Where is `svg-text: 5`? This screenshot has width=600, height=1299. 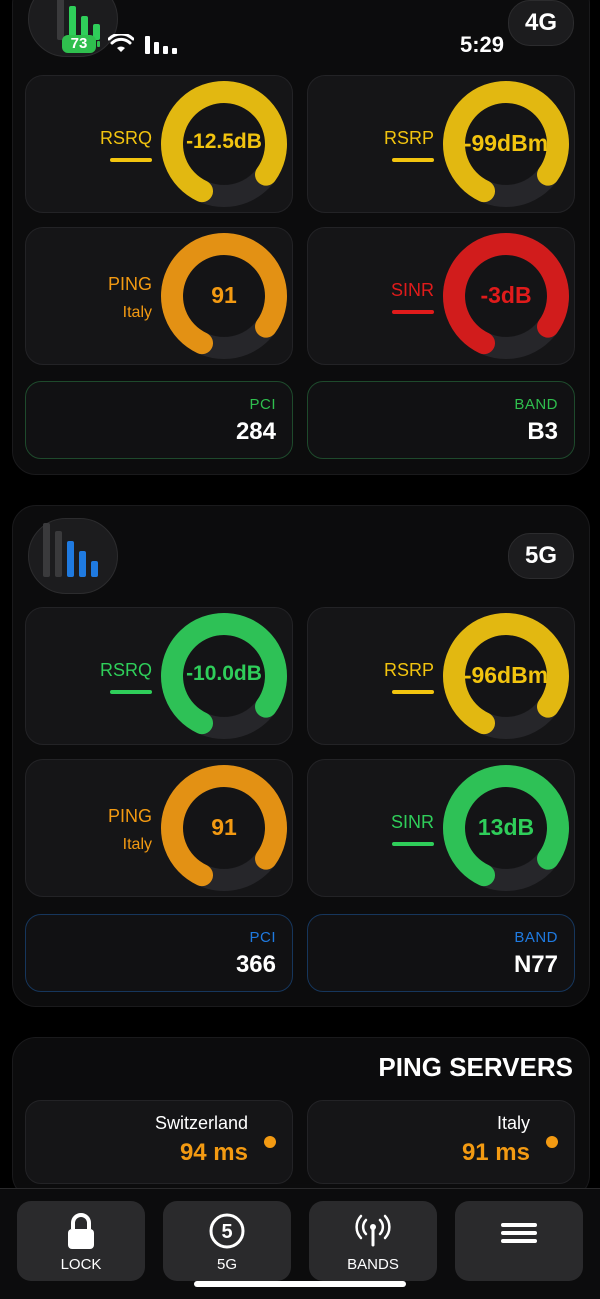
svg-text: 5 is located at coordinates (226, 1232).